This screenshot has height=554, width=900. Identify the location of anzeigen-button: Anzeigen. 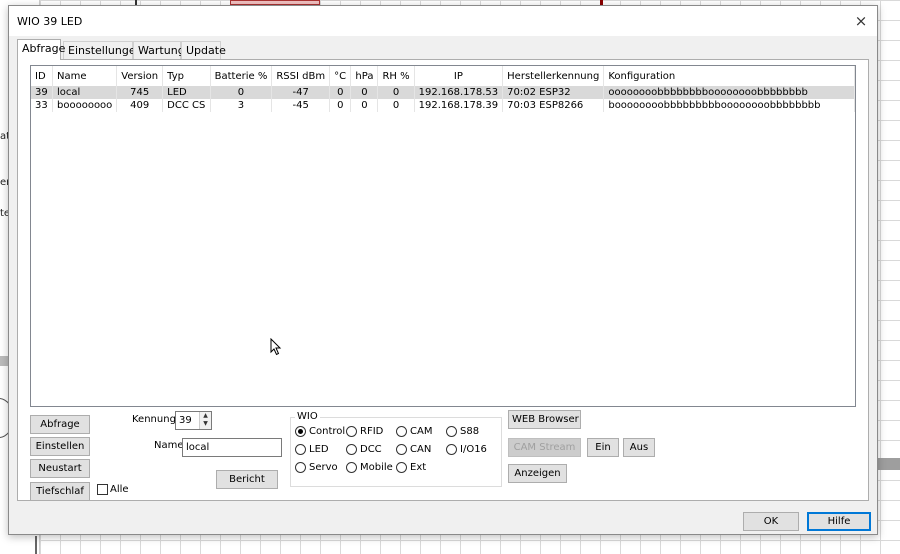
(537, 473).